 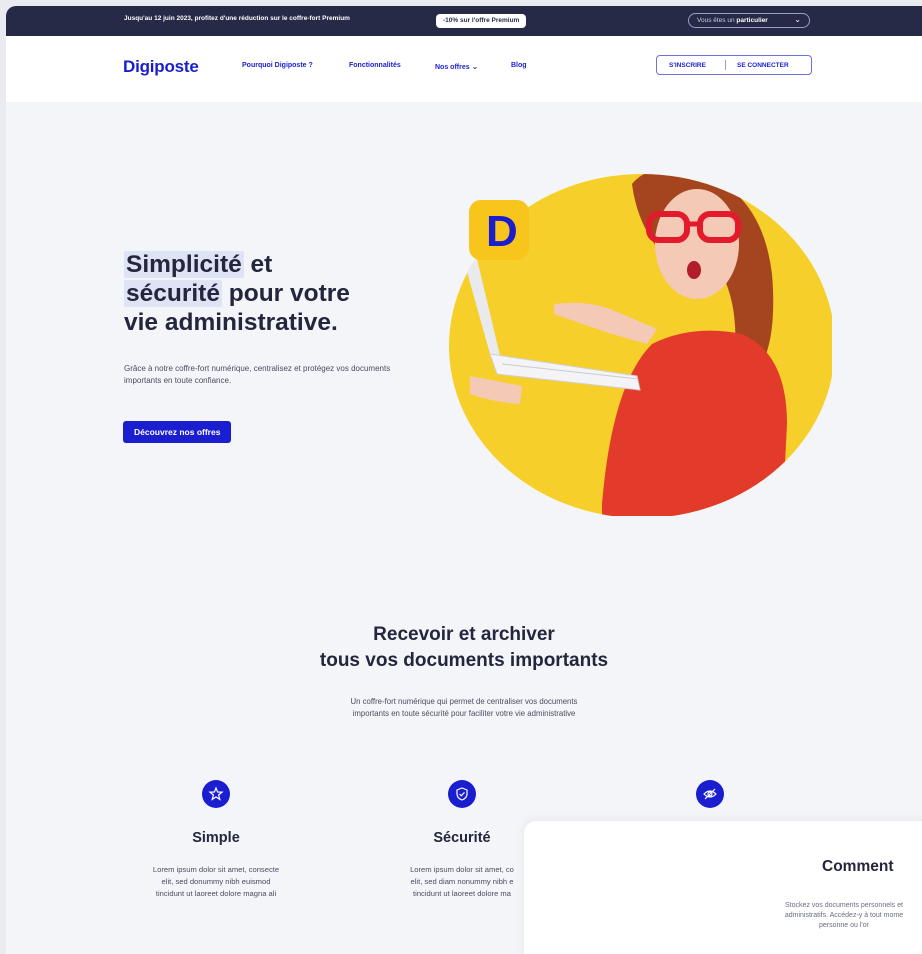 I want to click on nav-link-offres-label: Nos offres, so click(x=452, y=67).